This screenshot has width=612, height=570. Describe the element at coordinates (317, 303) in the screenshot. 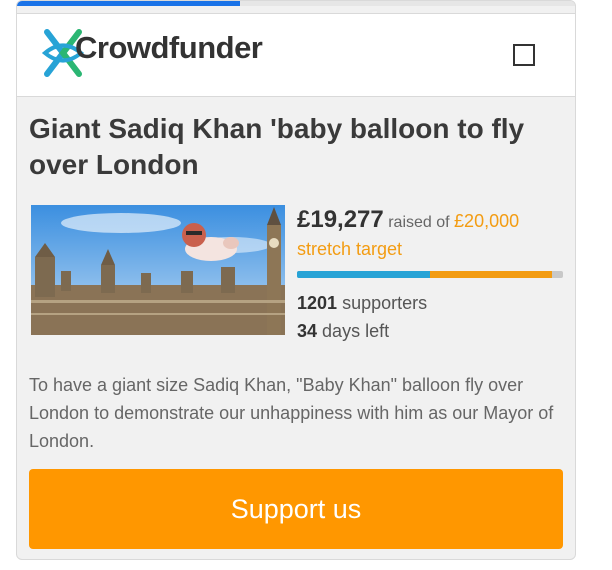

I see `supporters-count: 1201` at that location.